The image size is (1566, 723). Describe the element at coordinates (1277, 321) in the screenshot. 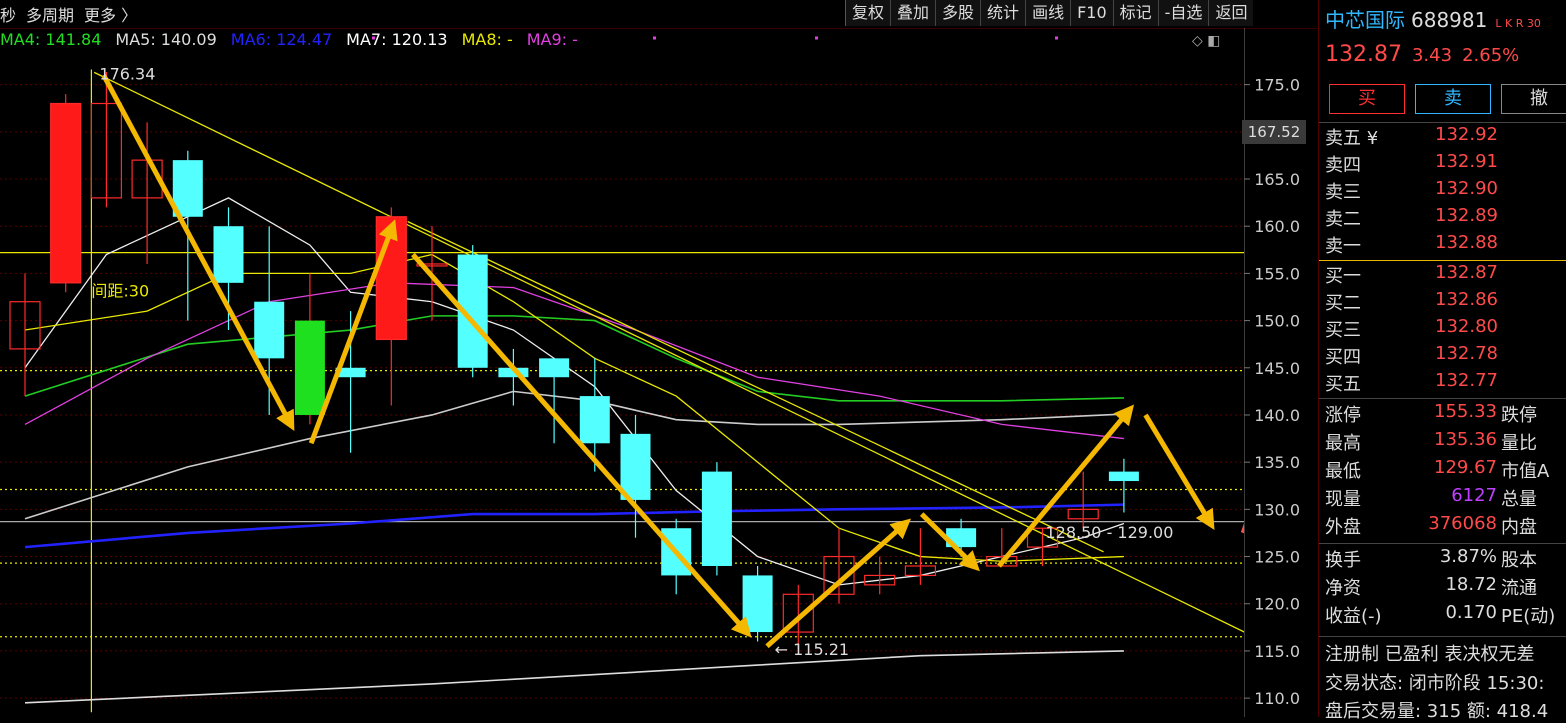

I see `y-tick-label: 150.0` at that location.